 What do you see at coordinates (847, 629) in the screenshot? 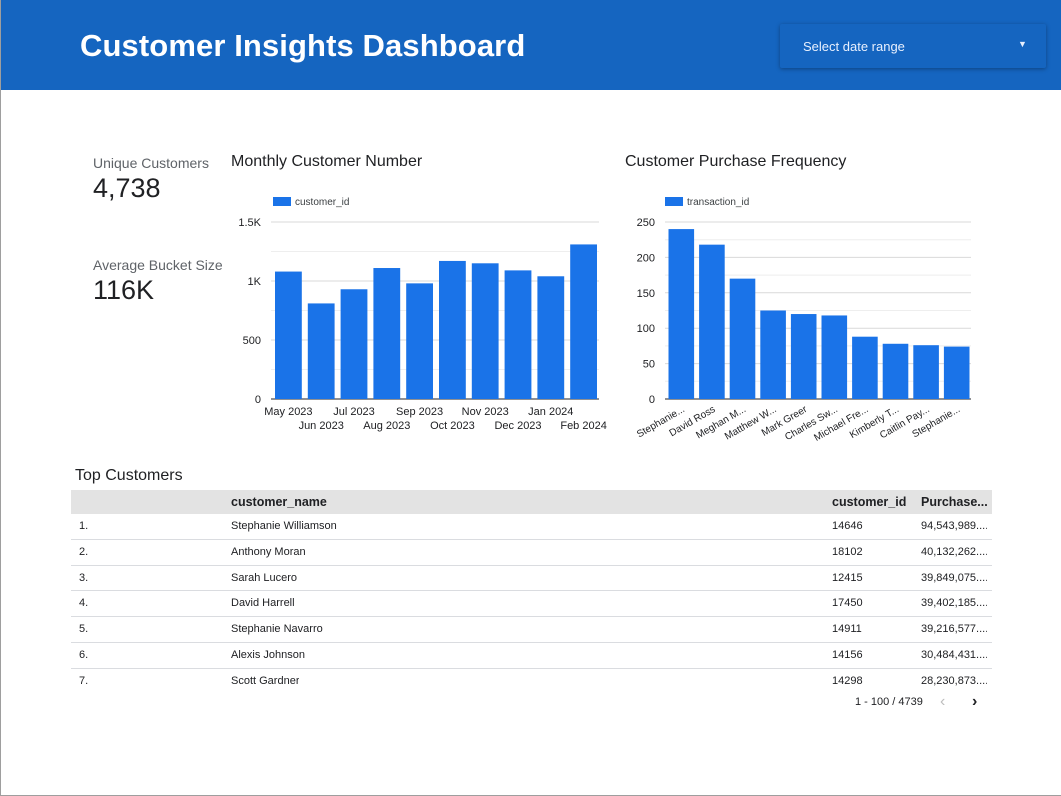
I see `customer-id-cell: 14911` at bounding box center [847, 629].